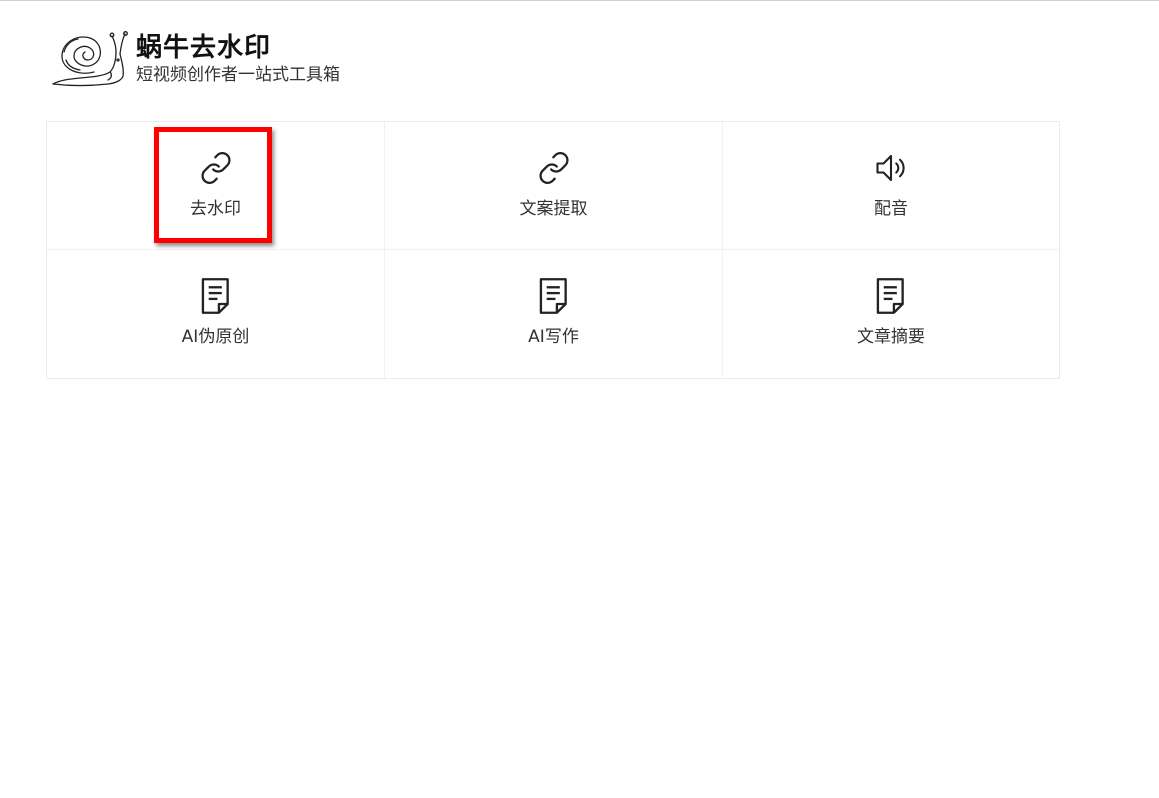  What do you see at coordinates (215, 337) in the screenshot?
I see `tool-label: AI伪原创` at bounding box center [215, 337].